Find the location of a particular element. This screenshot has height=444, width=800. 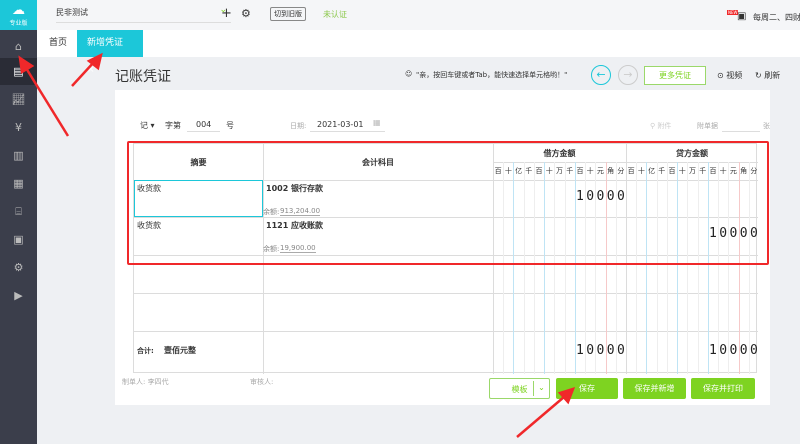

annotation-arrow-tab is located at coordinates (83, 74).